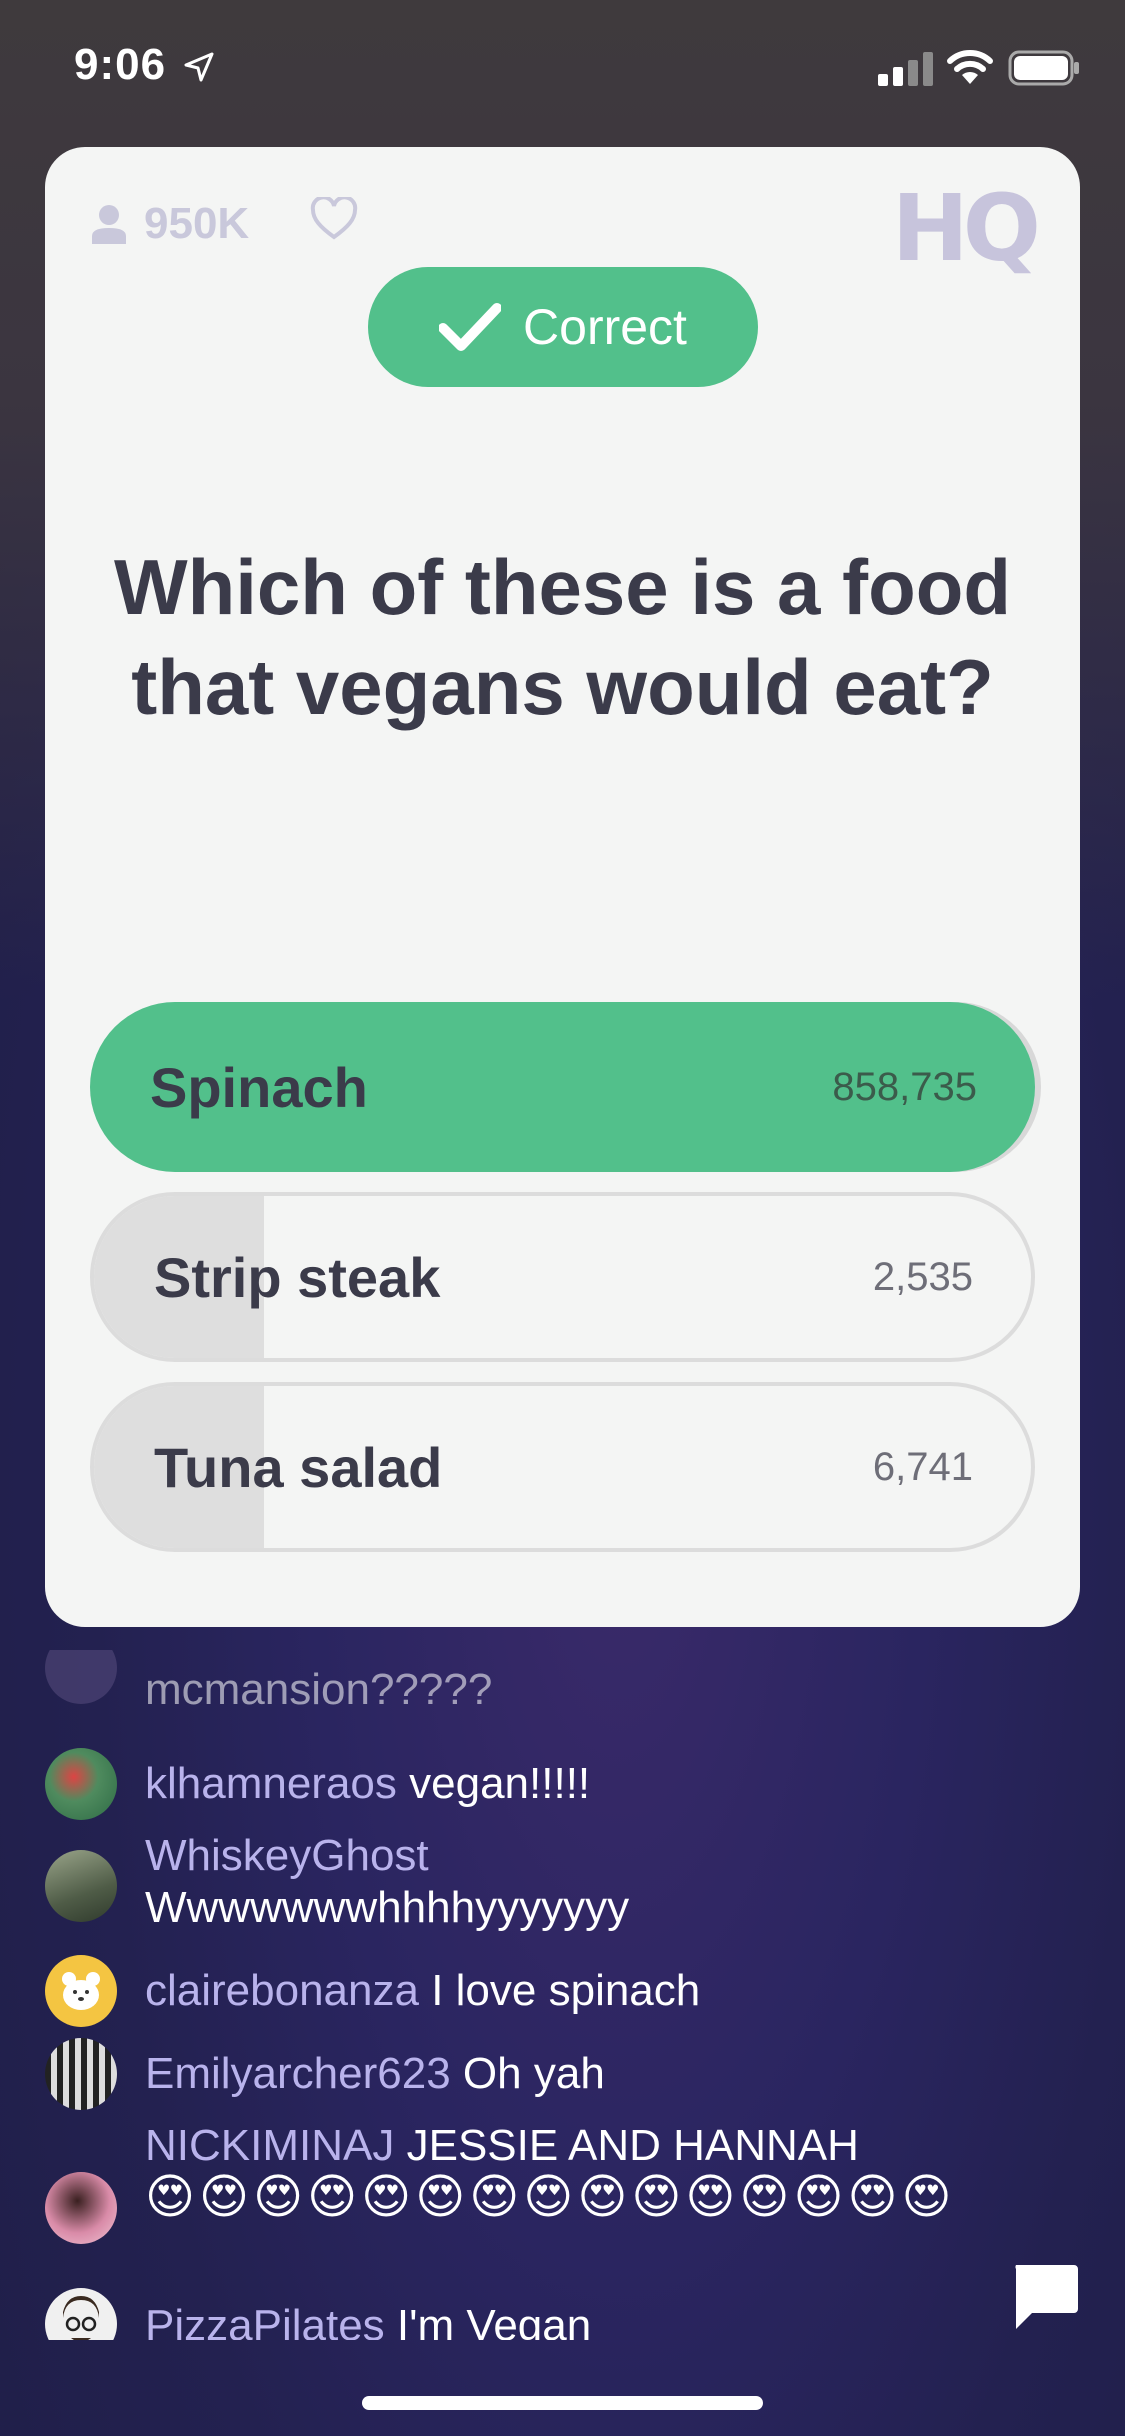 This screenshot has height=2436, width=1125. What do you see at coordinates (334, 219) in the screenshot?
I see `heart-icon` at bounding box center [334, 219].